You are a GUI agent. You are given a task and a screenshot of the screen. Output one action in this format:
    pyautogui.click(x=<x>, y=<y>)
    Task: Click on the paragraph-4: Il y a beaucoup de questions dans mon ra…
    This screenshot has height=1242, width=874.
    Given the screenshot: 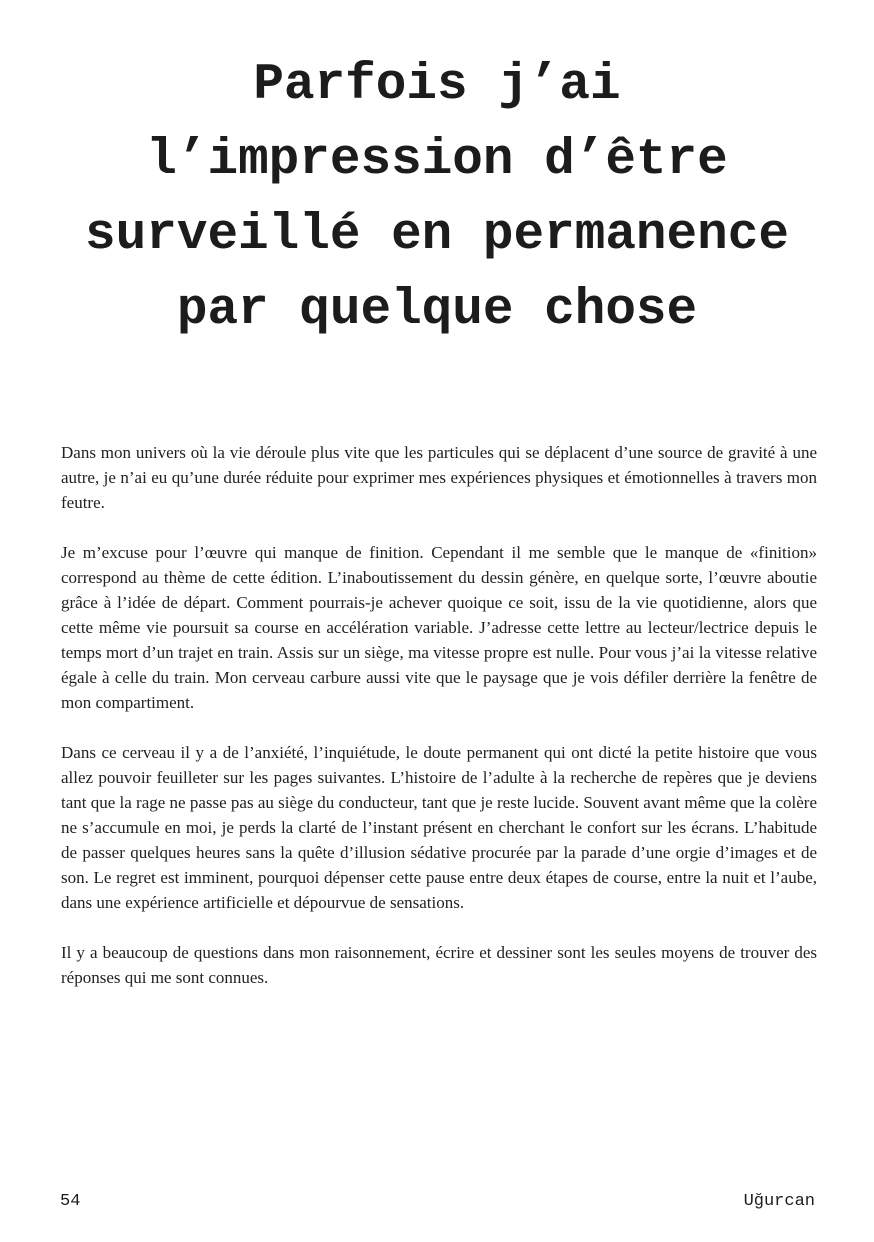 What is the action you would take?
    pyautogui.click(x=439, y=965)
    